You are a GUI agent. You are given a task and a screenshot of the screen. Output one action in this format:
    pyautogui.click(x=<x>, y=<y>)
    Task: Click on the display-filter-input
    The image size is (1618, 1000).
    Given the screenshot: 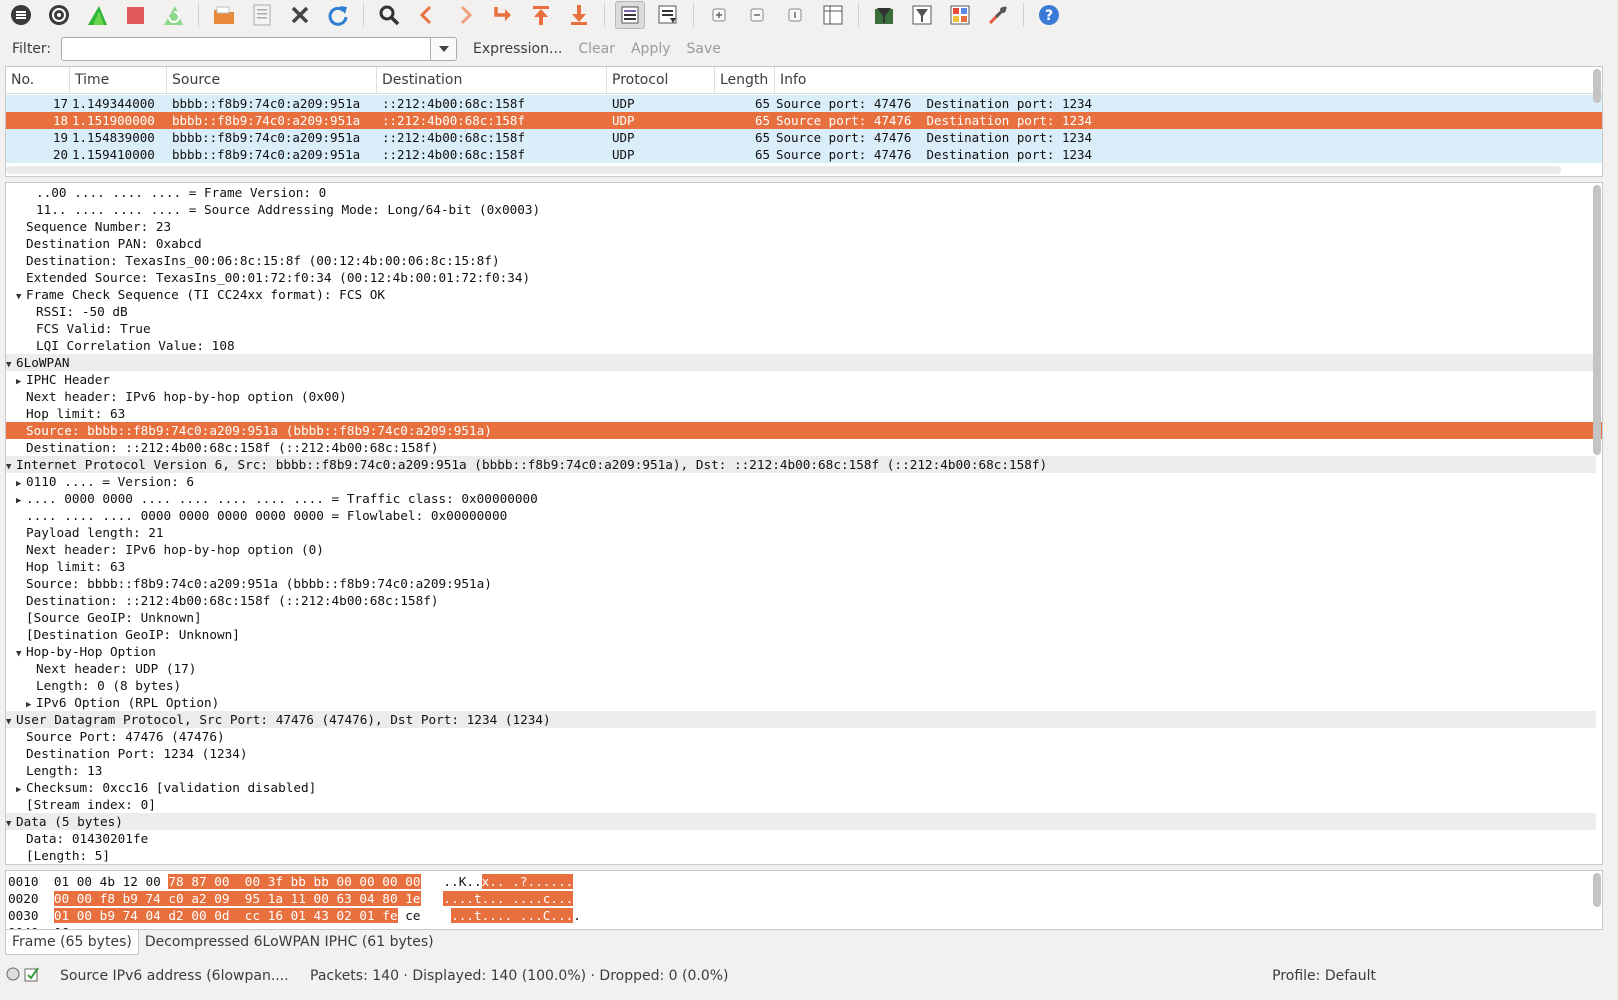 What is the action you would take?
    pyautogui.click(x=246, y=49)
    